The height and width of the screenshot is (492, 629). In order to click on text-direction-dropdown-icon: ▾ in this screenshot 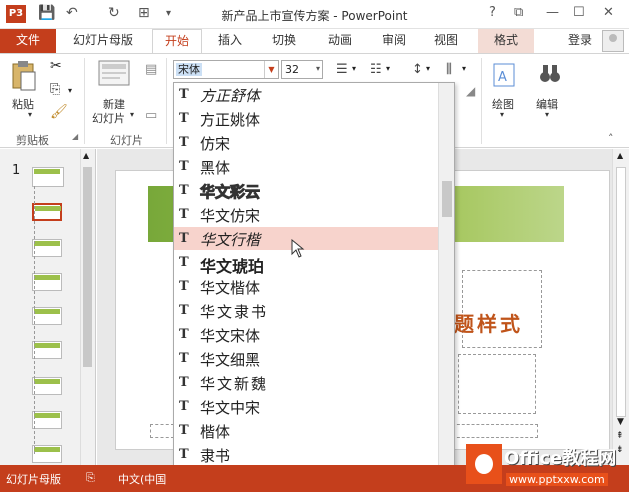, I will do `click(464, 68)`.